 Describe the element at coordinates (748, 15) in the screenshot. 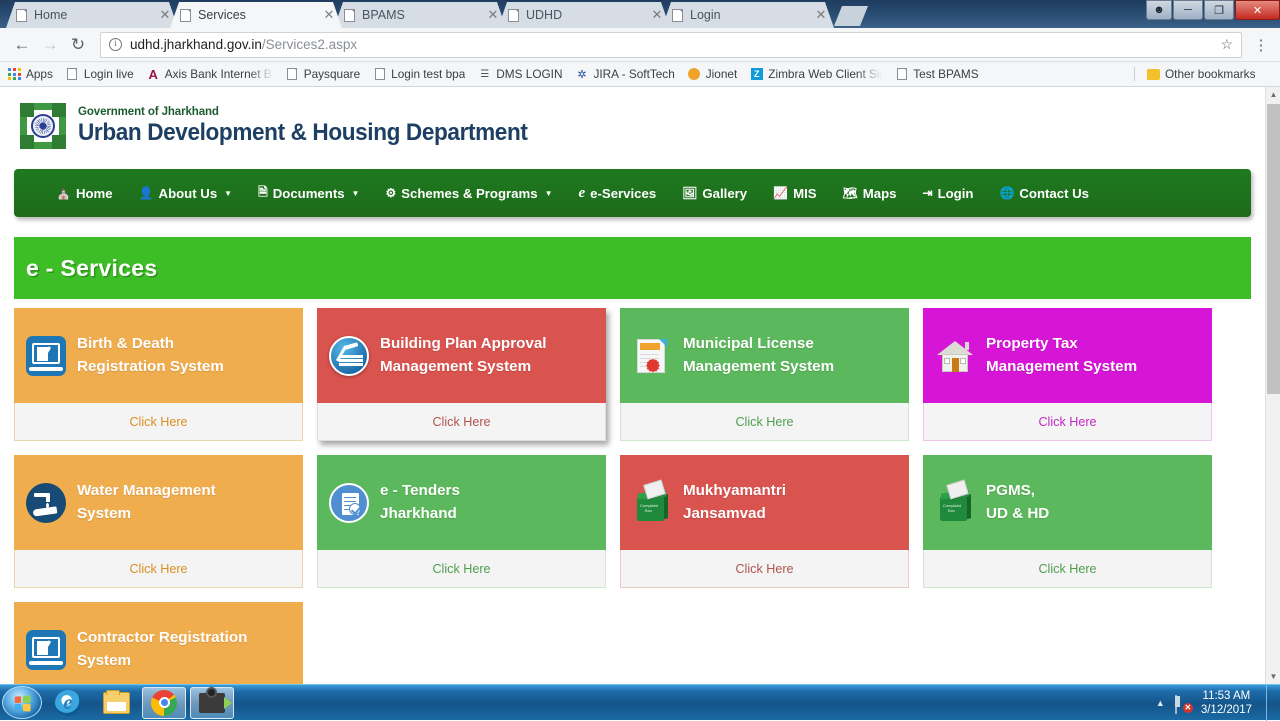

I see `browser-tab-login: Login ✕` at that location.